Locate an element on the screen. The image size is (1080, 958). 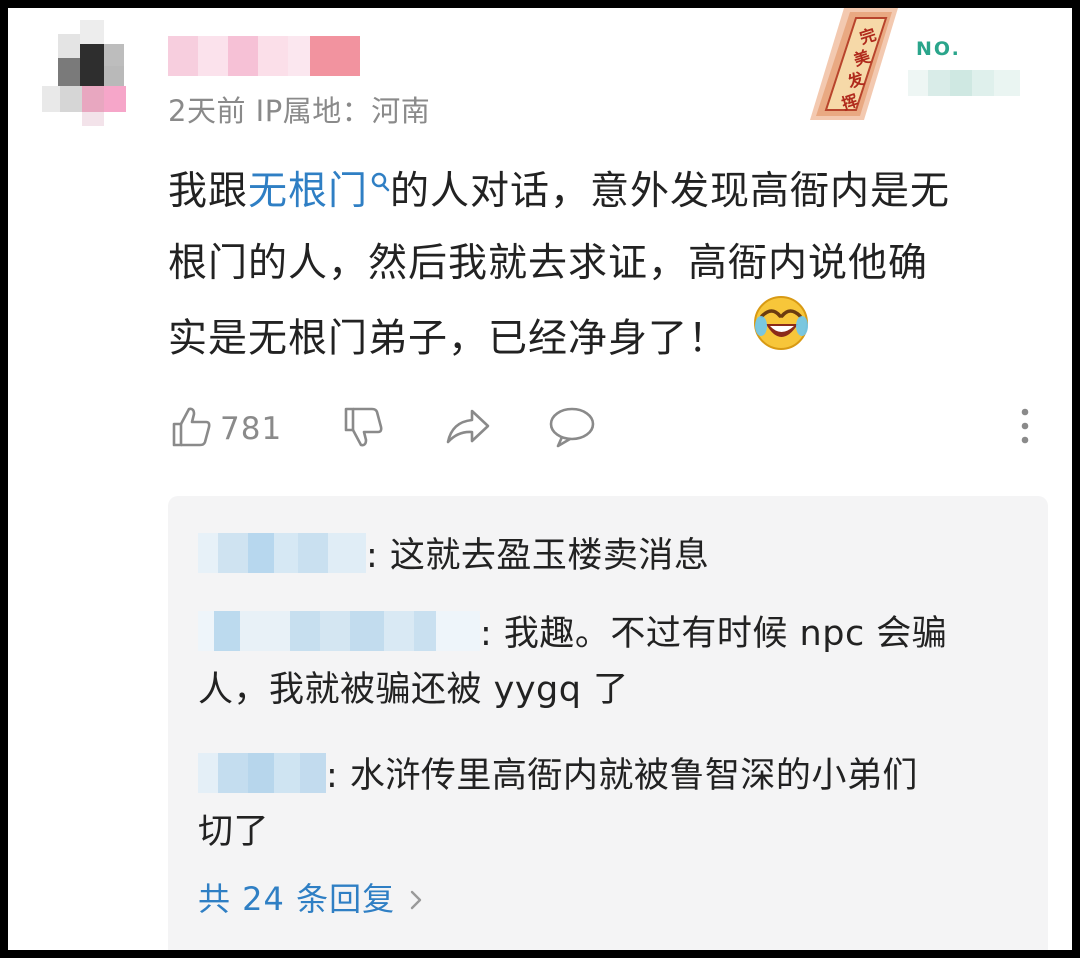
avatar is located at coordinates (83, 74).